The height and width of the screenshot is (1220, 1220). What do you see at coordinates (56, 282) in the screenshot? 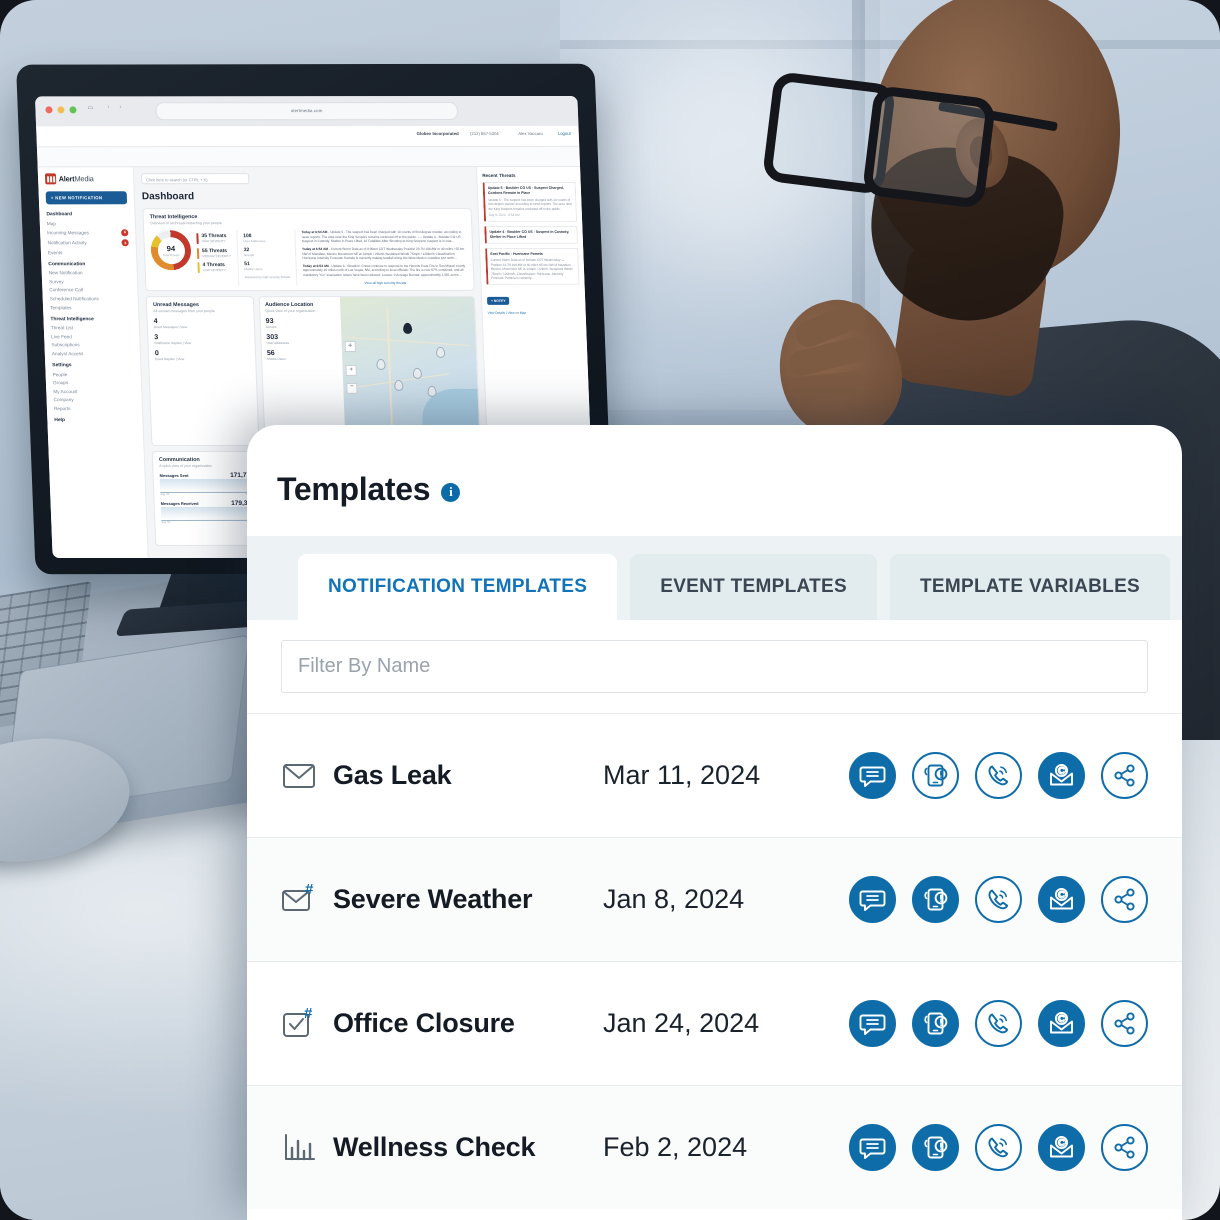
I see `sidebar-item-label: Survey` at bounding box center [56, 282].